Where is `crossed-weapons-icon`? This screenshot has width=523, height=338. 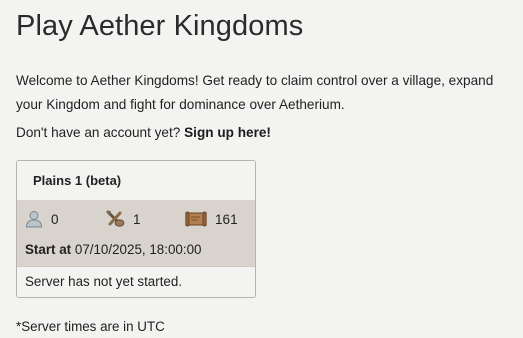
crossed-weapons-icon is located at coordinates (115, 219).